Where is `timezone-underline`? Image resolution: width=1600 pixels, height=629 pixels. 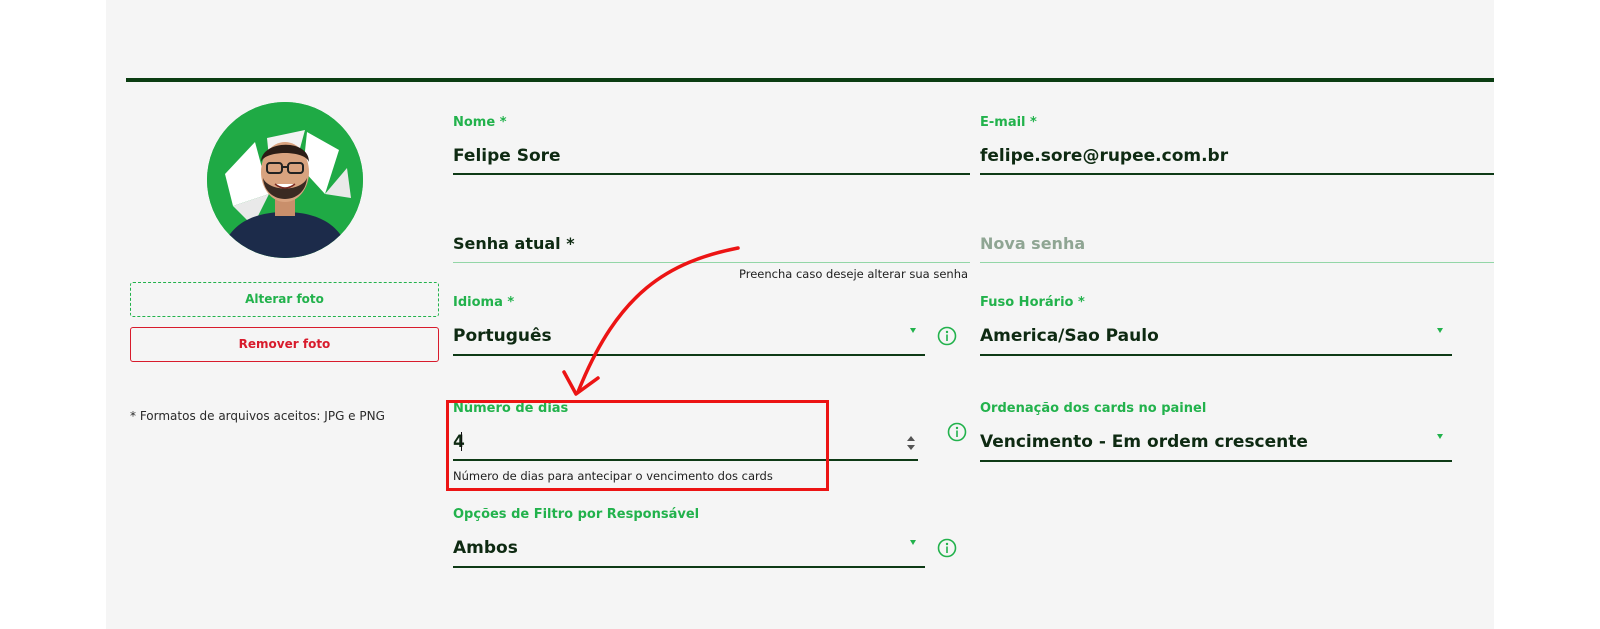 timezone-underline is located at coordinates (1216, 355).